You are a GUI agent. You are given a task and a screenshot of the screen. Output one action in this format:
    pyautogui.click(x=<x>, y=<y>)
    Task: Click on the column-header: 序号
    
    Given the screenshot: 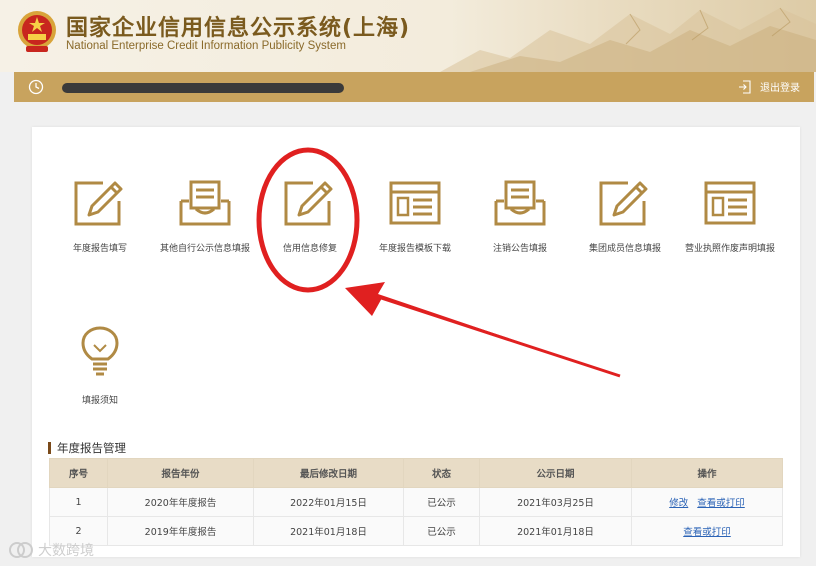 What is the action you would take?
    pyautogui.click(x=78, y=473)
    